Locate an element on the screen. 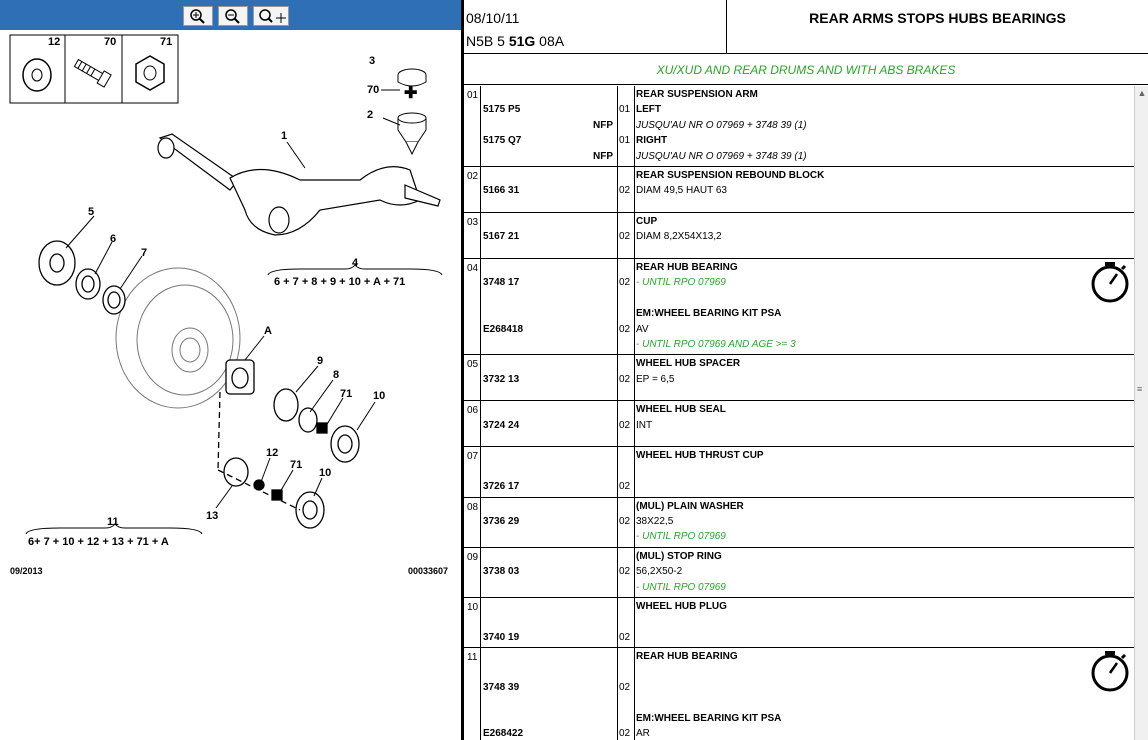 The height and width of the screenshot is (740, 1148). row-number: 01 is located at coordinates (473, 95).